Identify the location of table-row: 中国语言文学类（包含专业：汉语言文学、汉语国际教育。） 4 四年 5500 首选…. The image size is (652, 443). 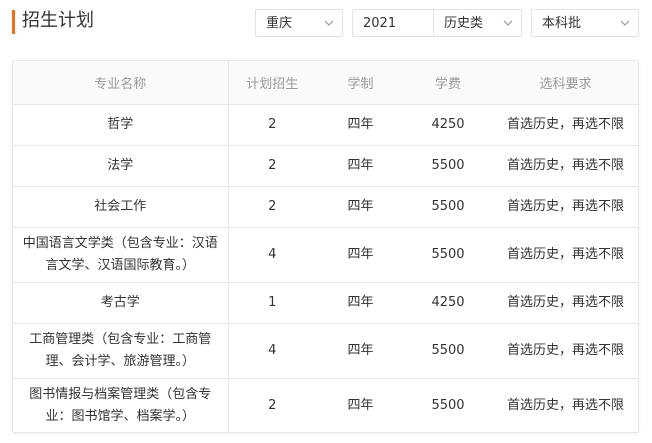
(325, 255).